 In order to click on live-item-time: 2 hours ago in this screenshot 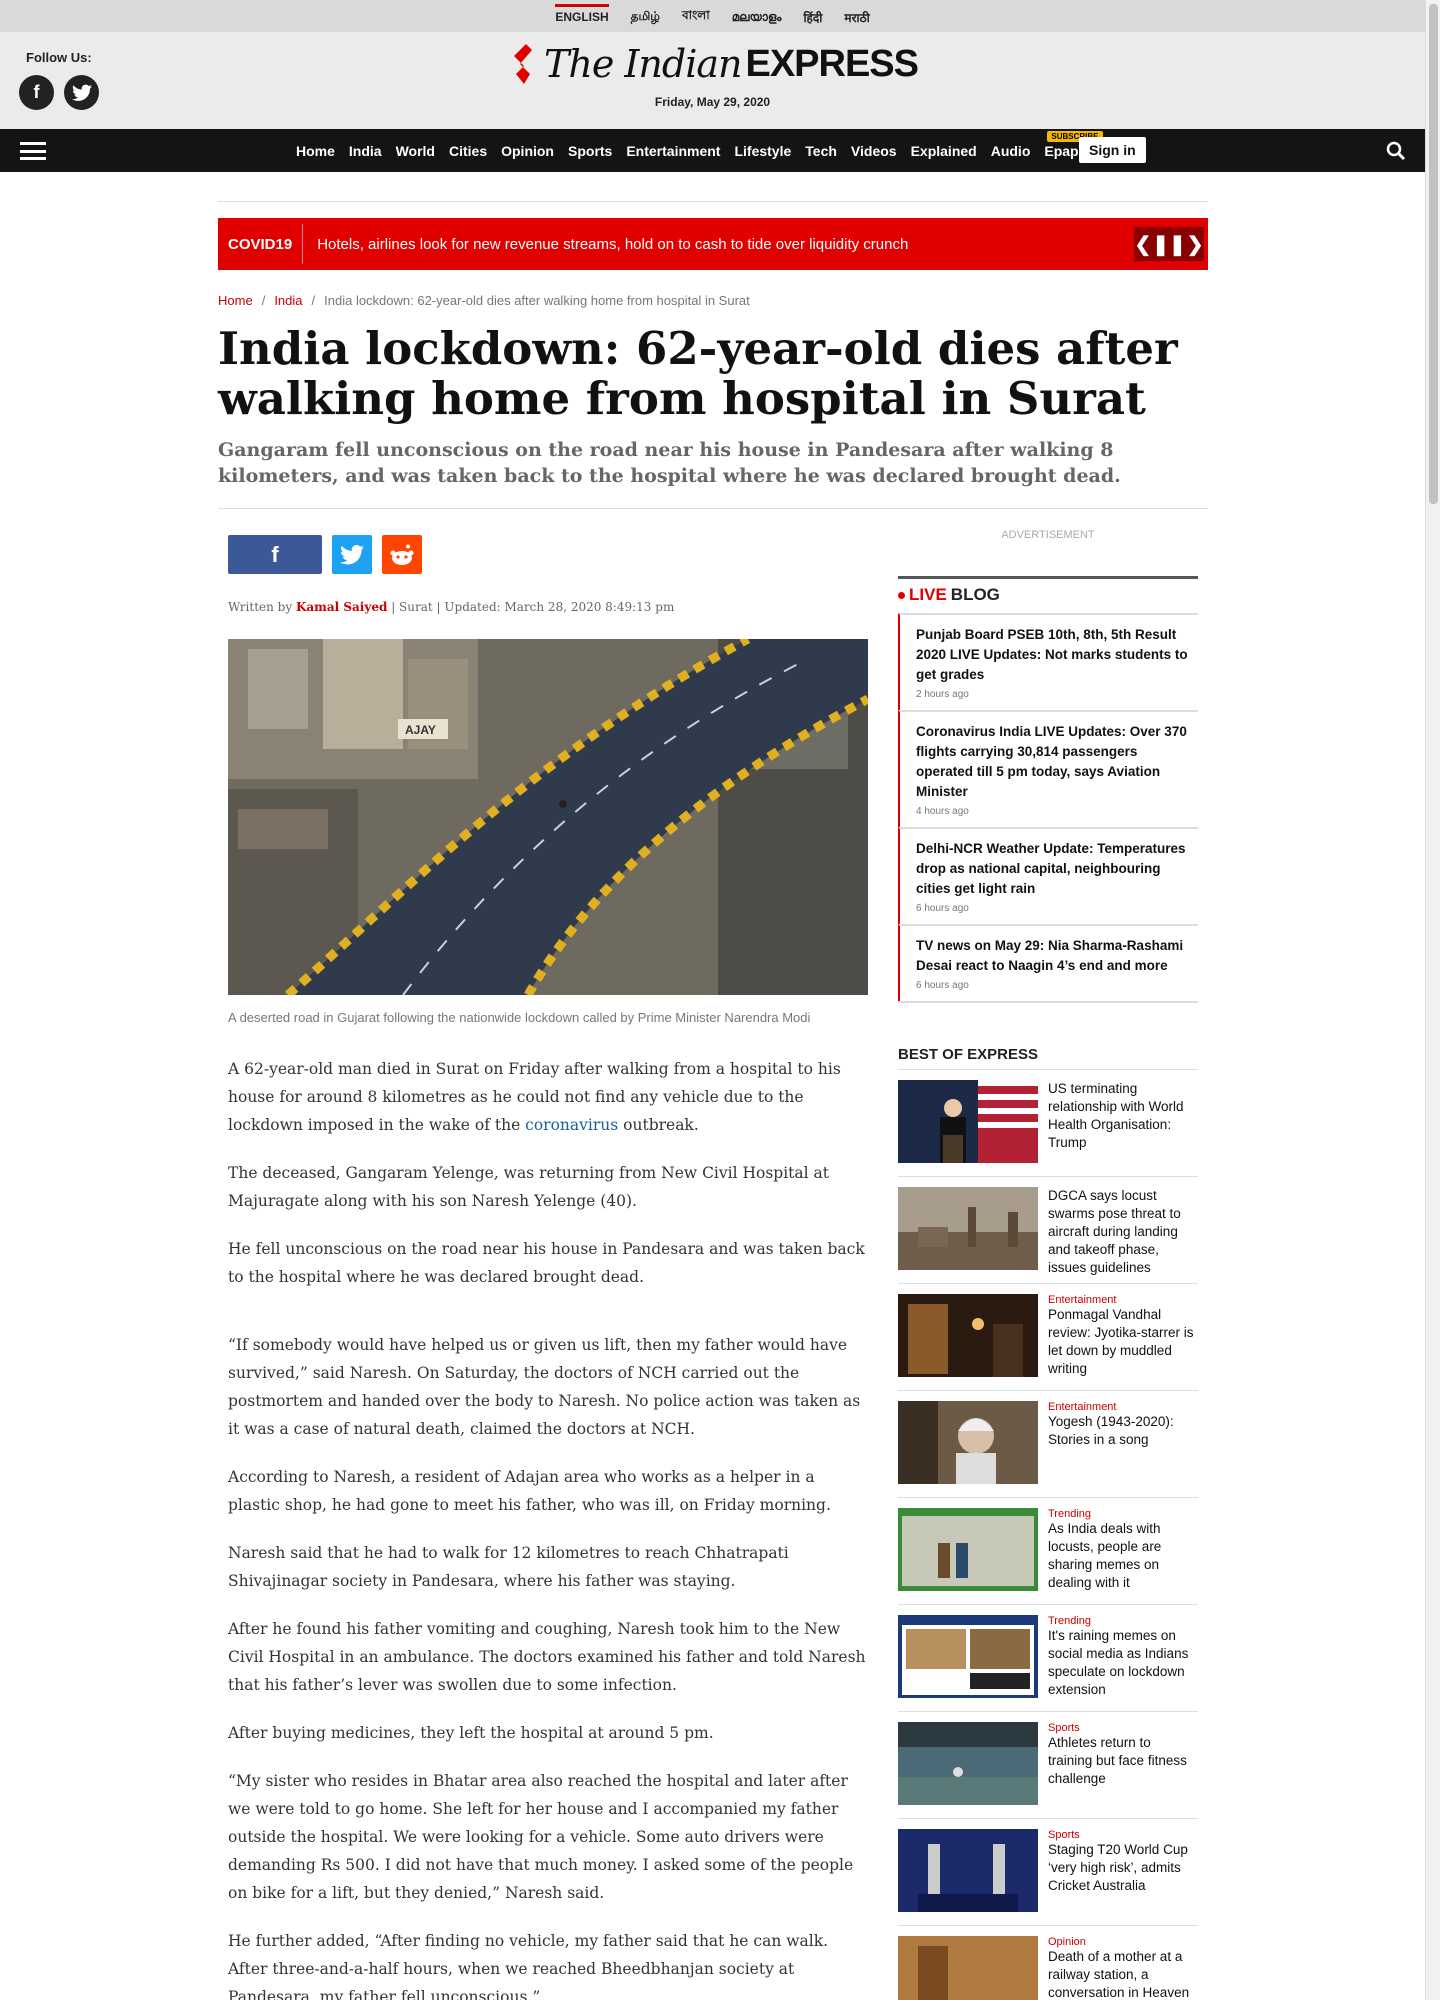, I will do `click(942, 694)`.